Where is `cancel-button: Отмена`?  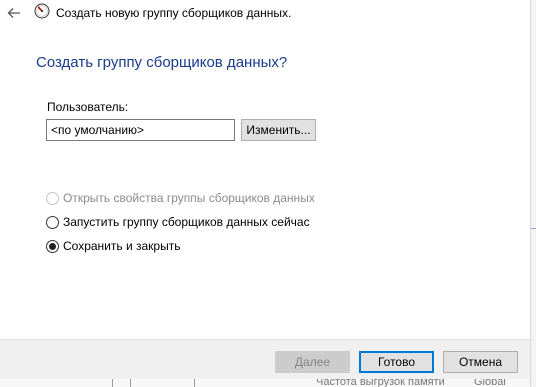 cancel-button: Отмена is located at coordinates (480, 362).